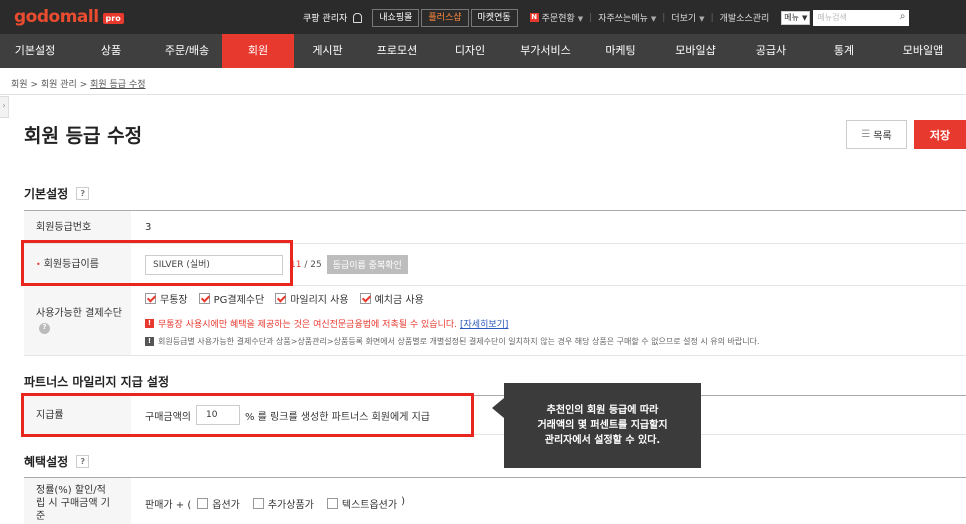  I want to click on checkbox-label: 옵션가, so click(226, 505).